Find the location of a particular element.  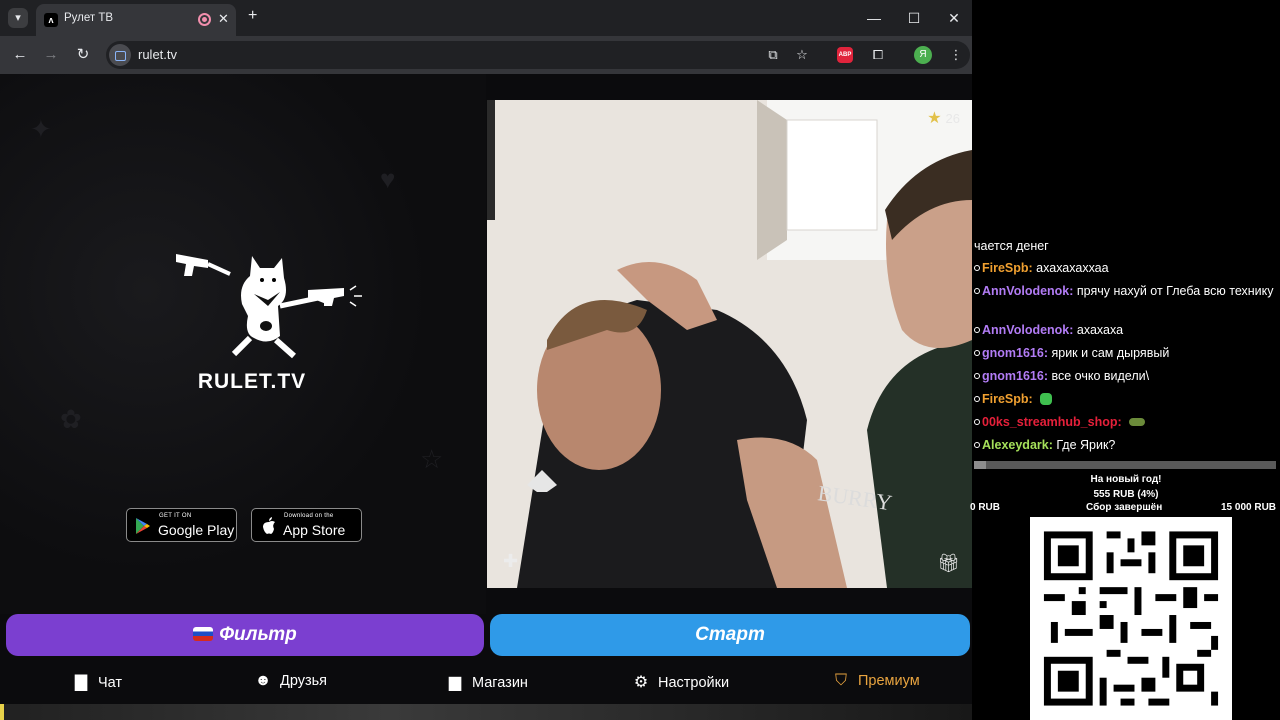

app-store-small-text: Download on the is located at coordinates (309, 516).